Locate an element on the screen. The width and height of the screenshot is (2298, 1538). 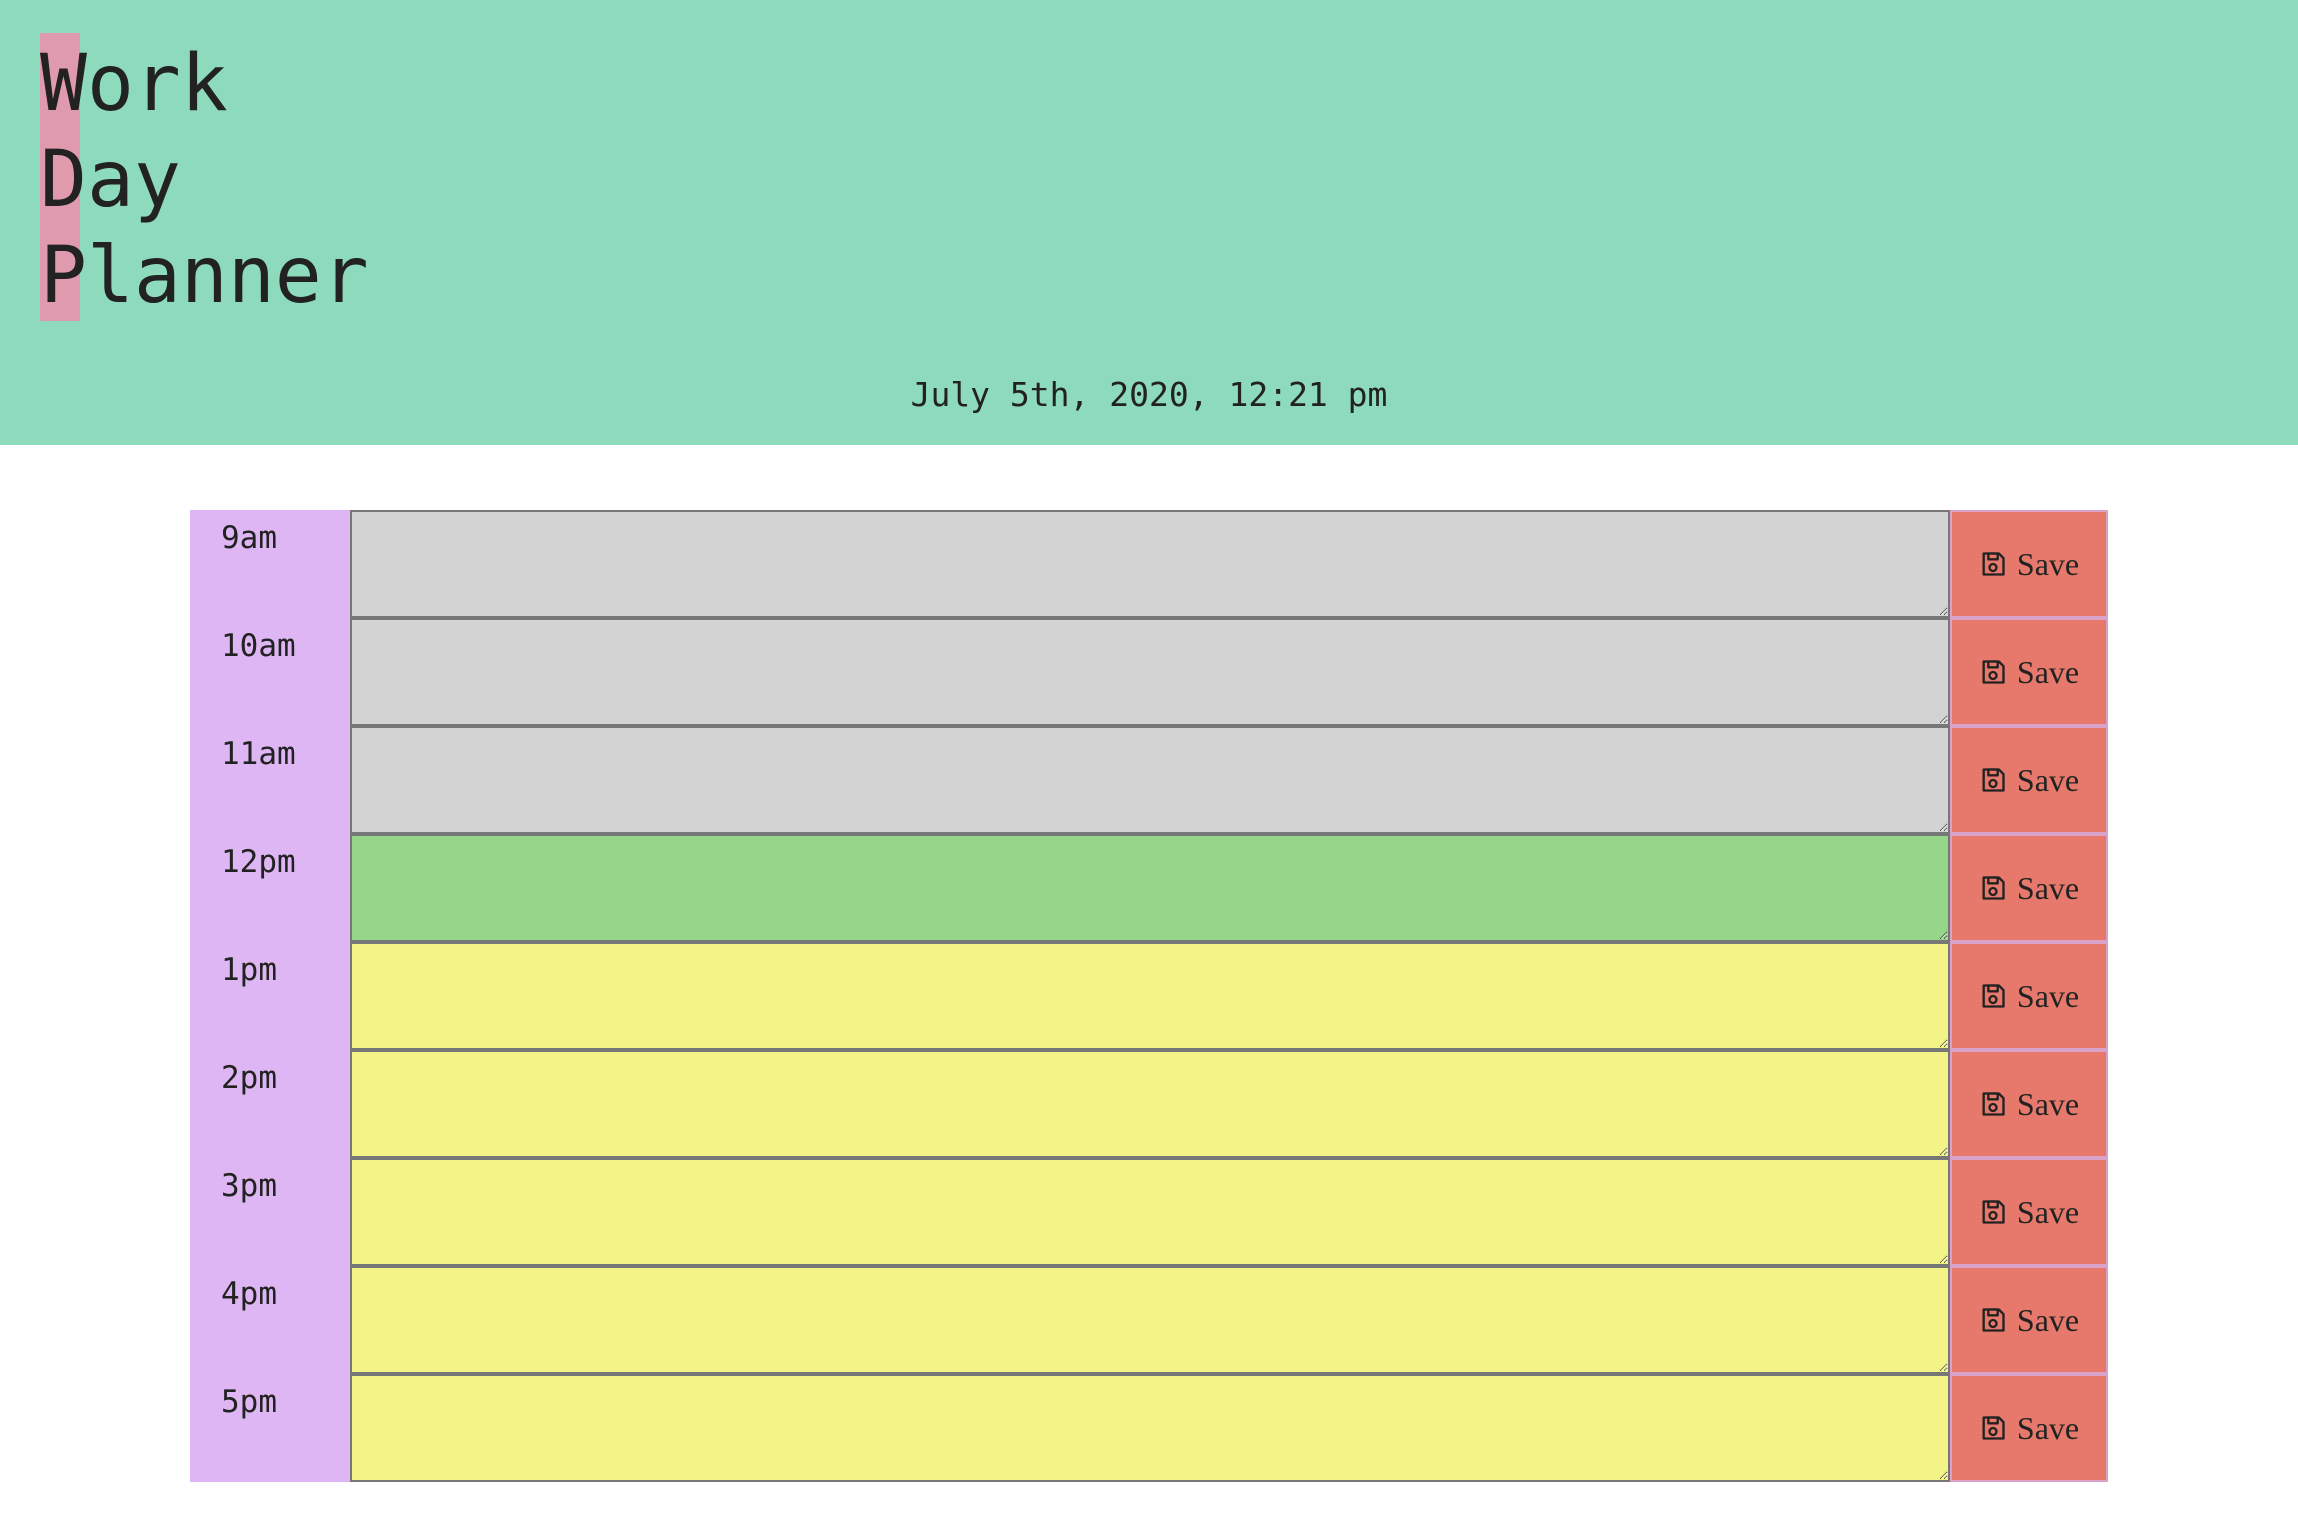
hour-label: 4pm is located at coordinates (270, 1320).